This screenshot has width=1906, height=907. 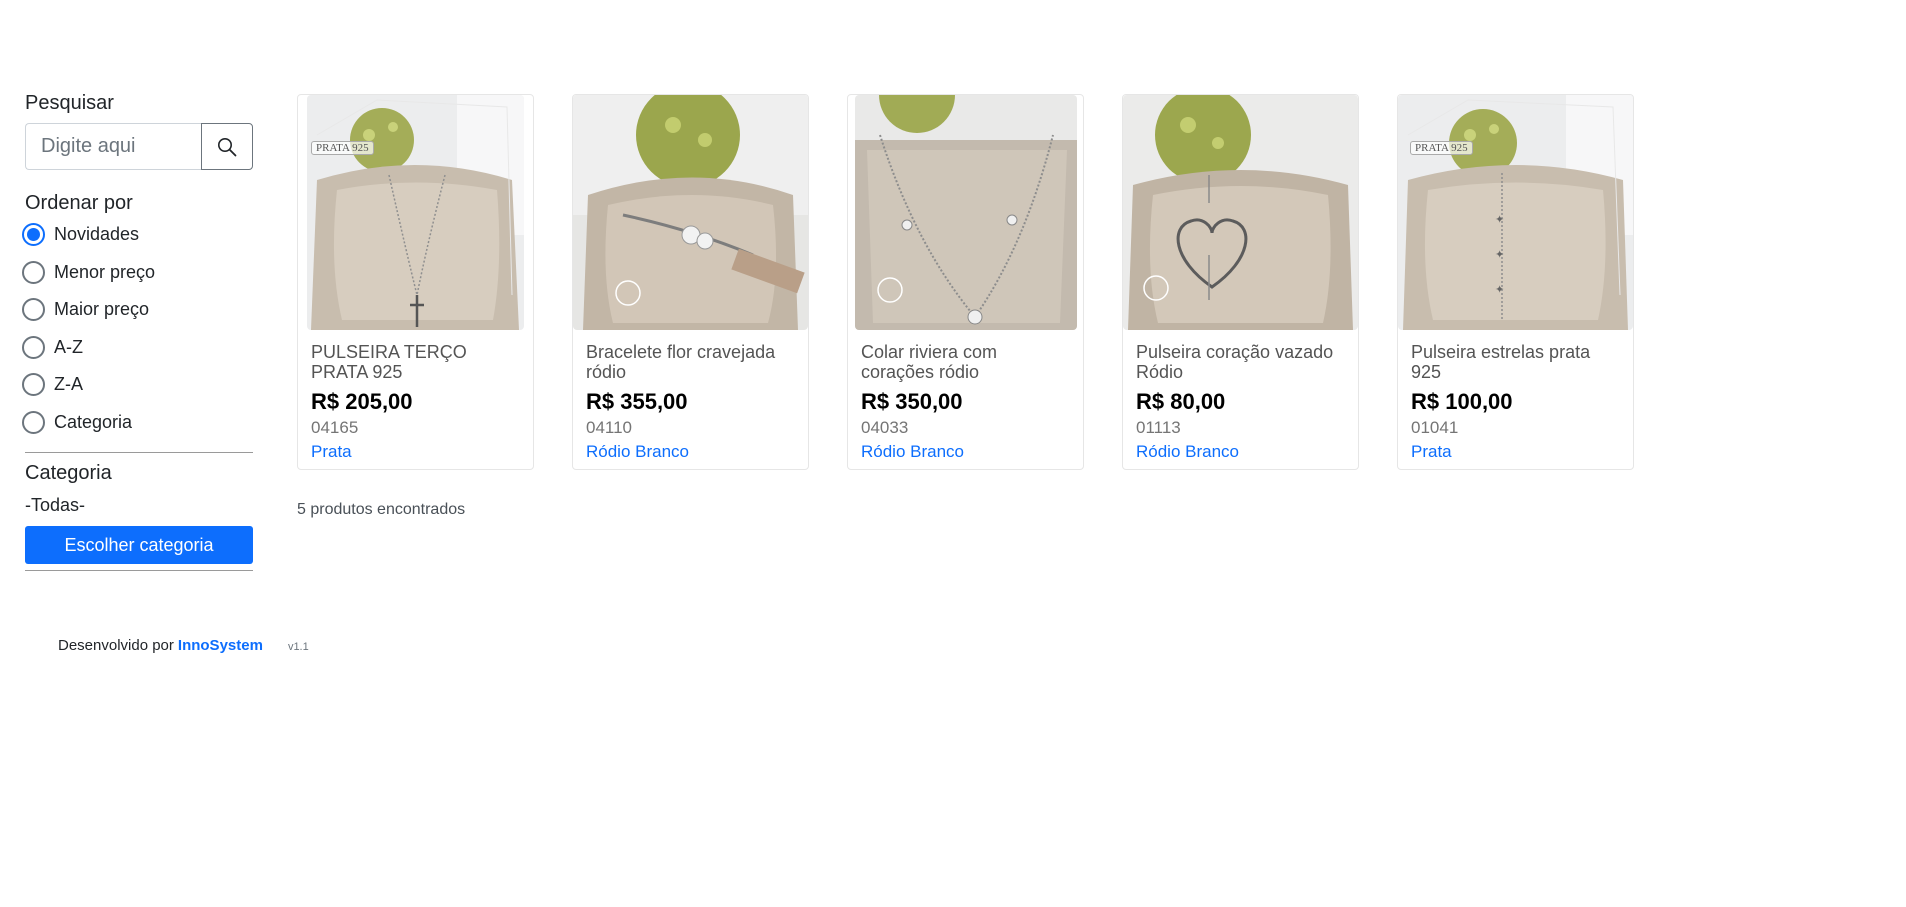 What do you see at coordinates (968, 362) in the screenshot?
I see `product-name: Colar riviera com corações ródio` at bounding box center [968, 362].